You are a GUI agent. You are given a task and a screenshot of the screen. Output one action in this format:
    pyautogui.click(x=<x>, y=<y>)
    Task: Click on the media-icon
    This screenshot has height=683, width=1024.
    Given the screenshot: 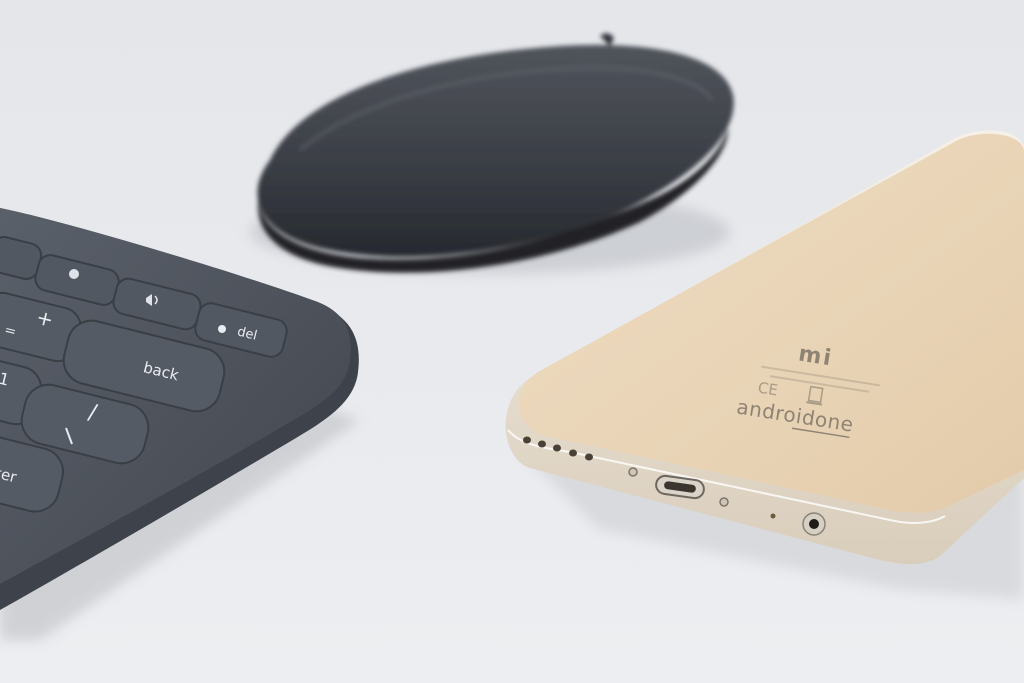 What is the action you would take?
    pyautogui.click(x=74, y=274)
    